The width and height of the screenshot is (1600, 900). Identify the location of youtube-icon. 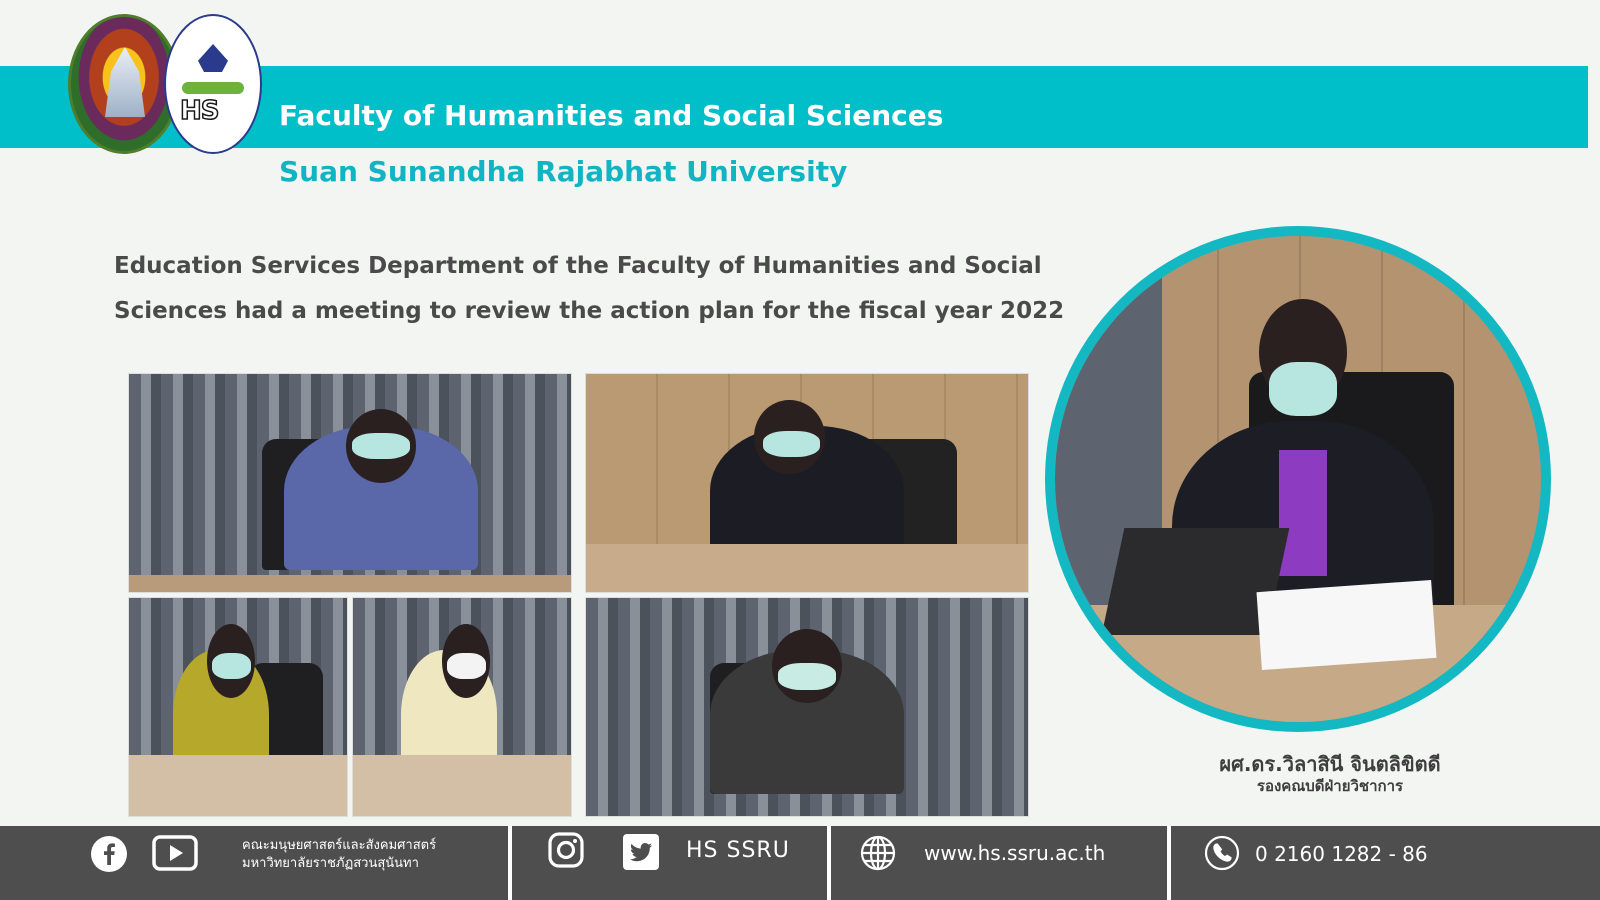
(175, 853).